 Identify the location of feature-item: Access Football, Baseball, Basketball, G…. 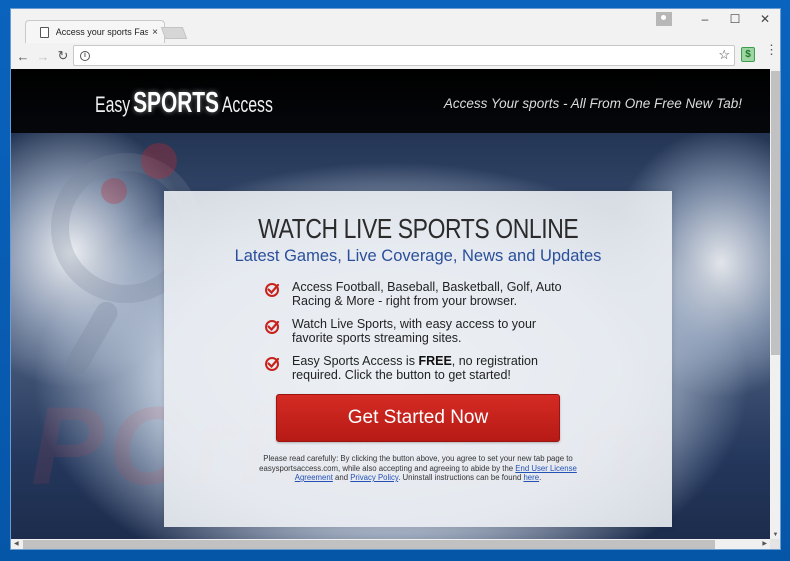
(414, 294).